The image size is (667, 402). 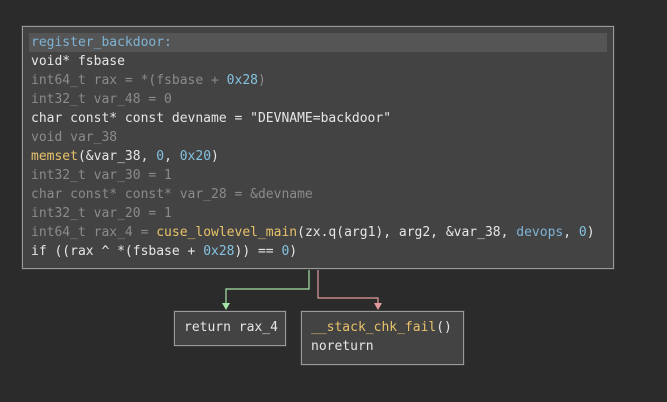 I want to click on false-edge, so click(x=348, y=286).